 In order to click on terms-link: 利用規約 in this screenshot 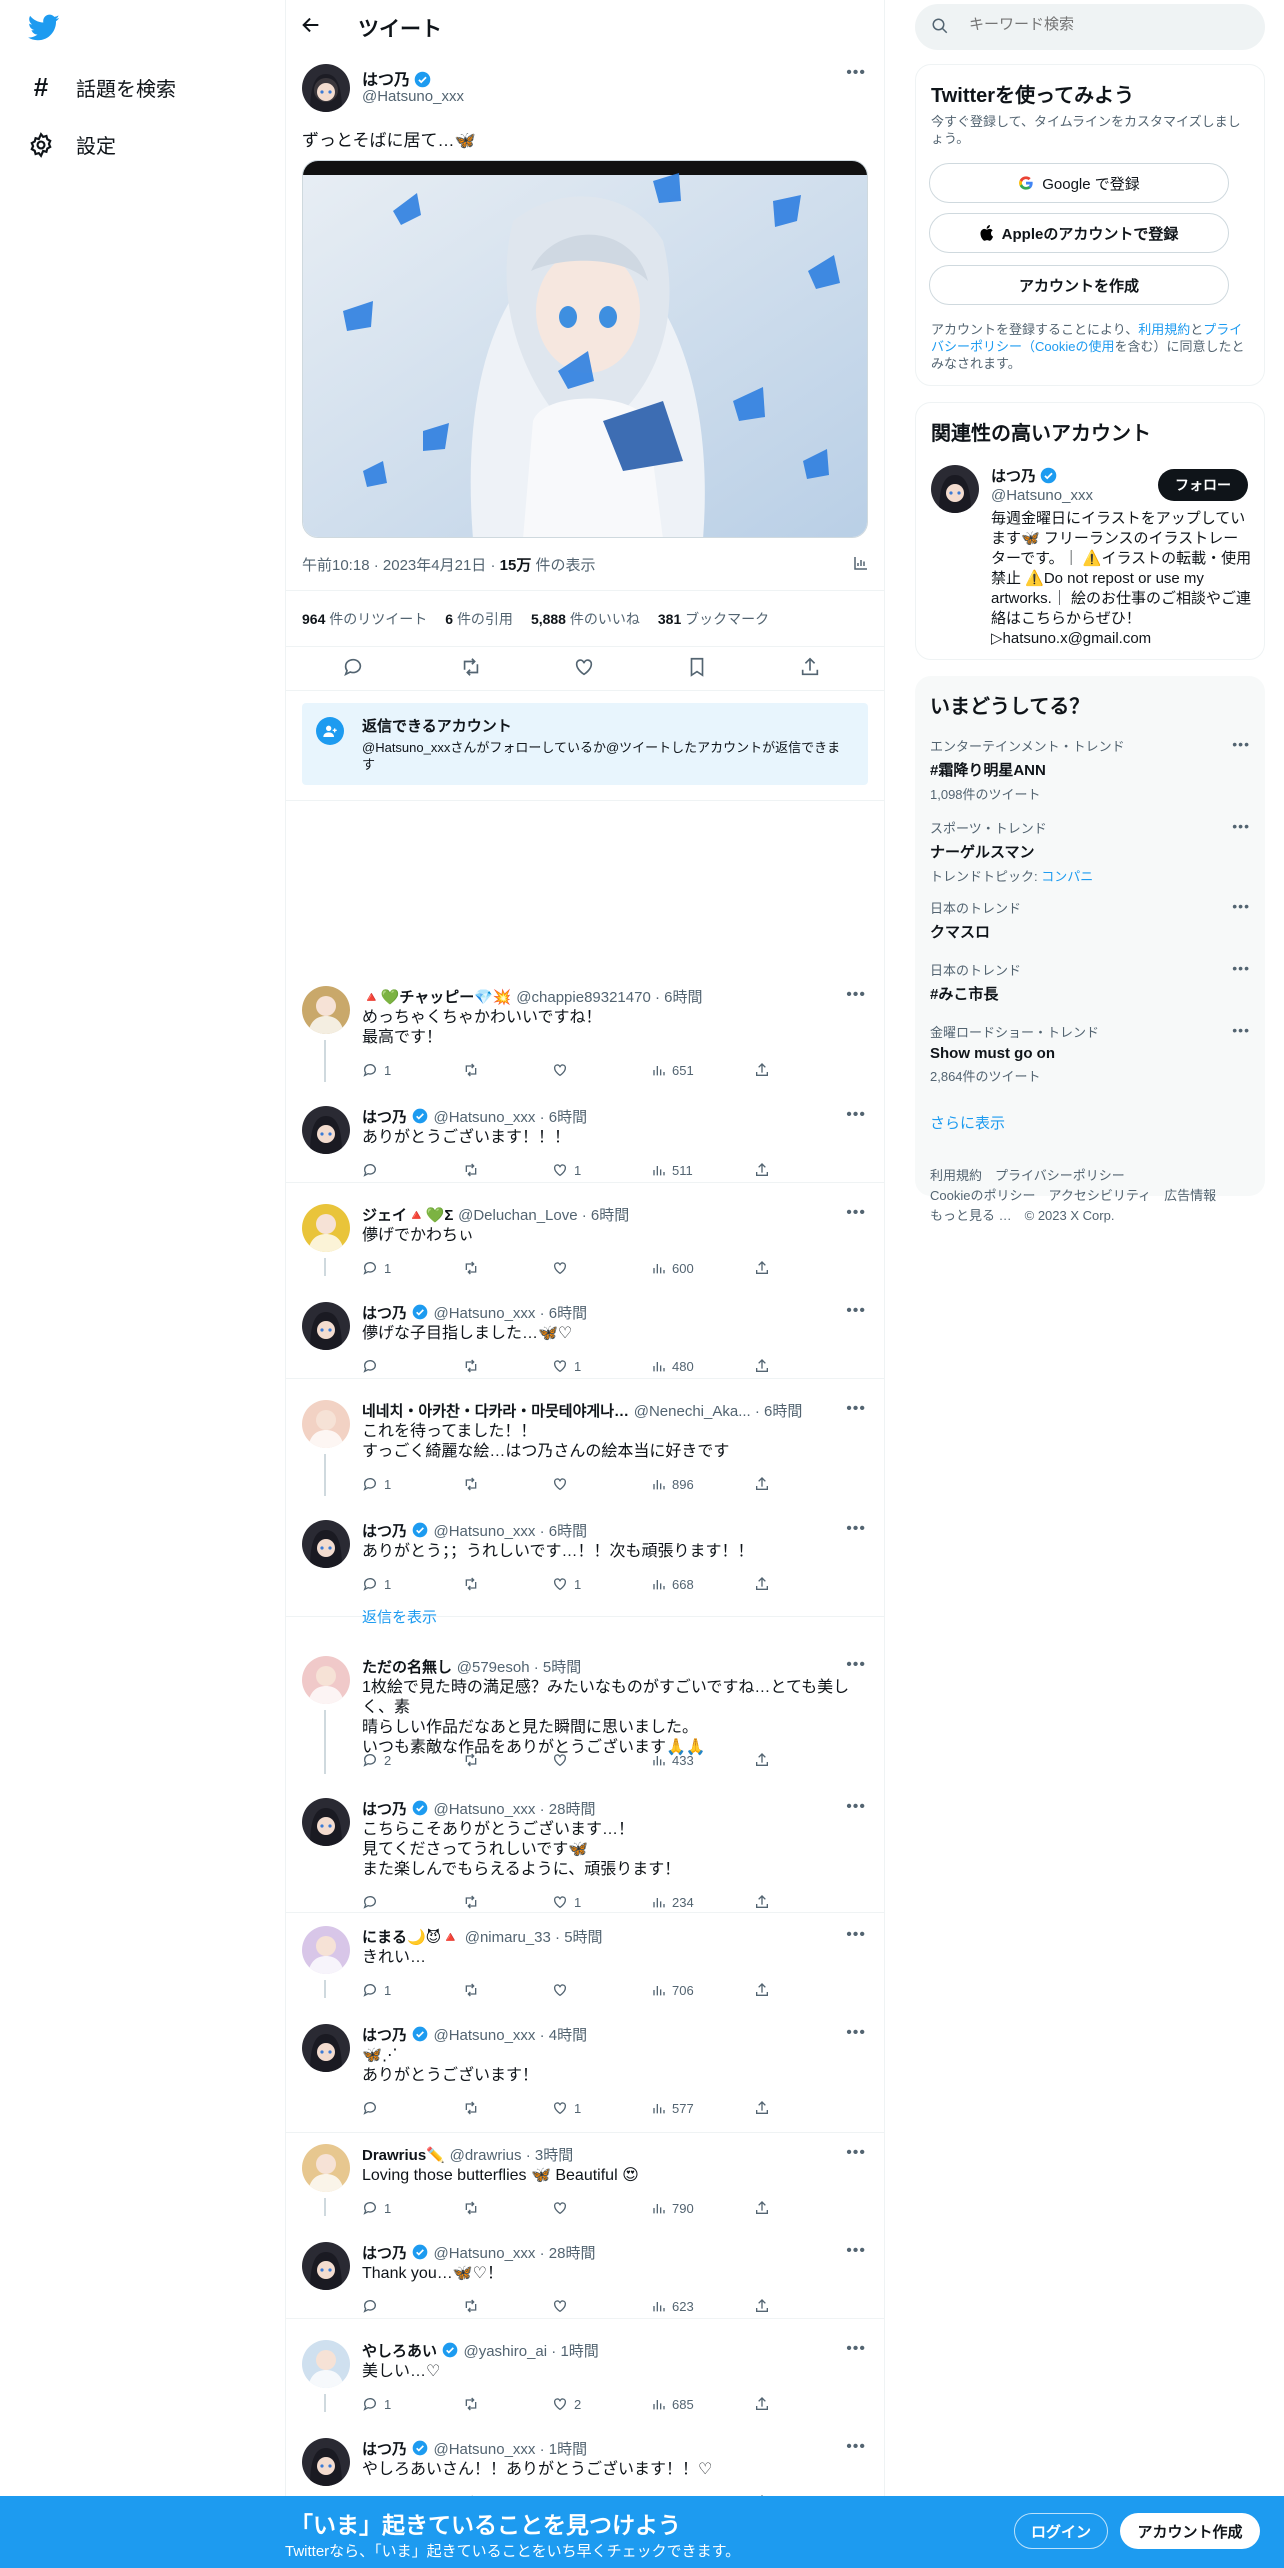, I will do `click(1164, 329)`.